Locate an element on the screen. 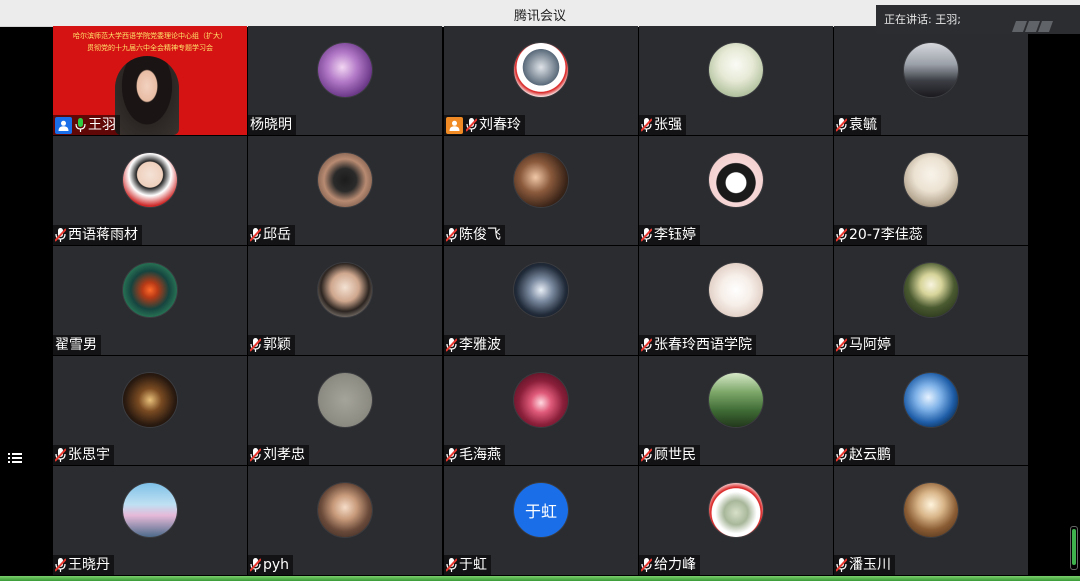  participant-name-bar: 刘春玲 is located at coordinates (484, 125).